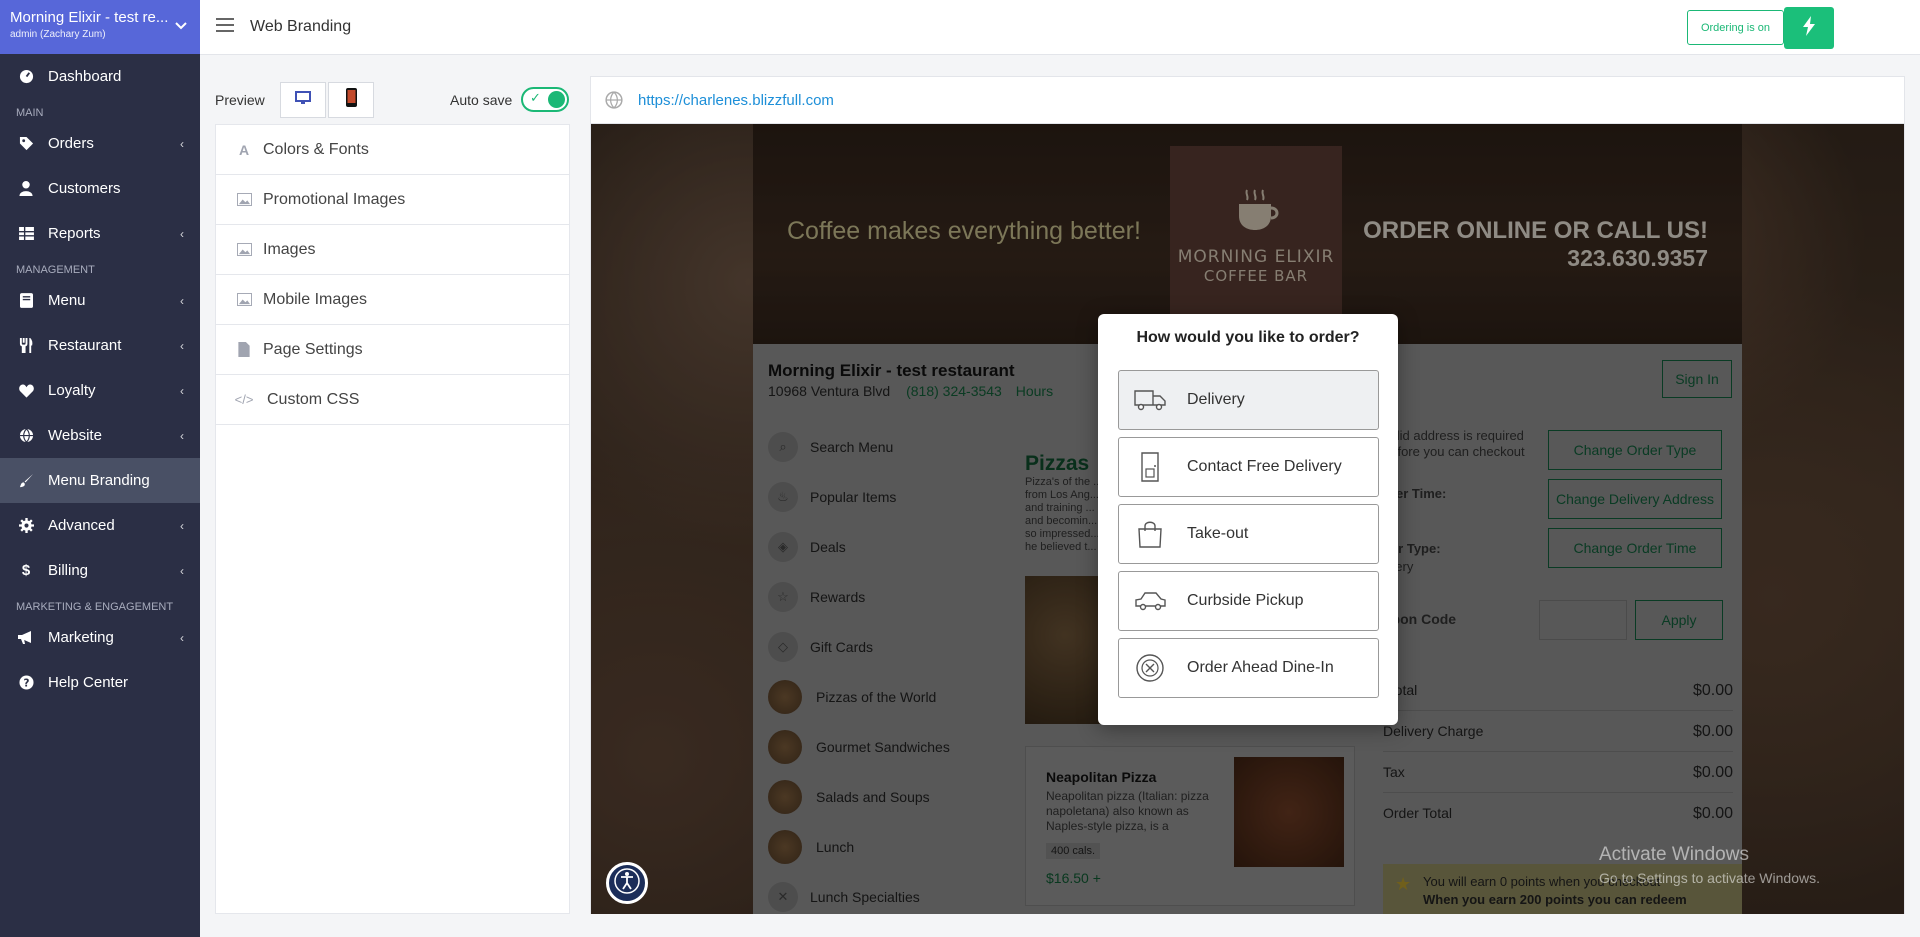  I want to click on desktop-preview-button, so click(303, 100).